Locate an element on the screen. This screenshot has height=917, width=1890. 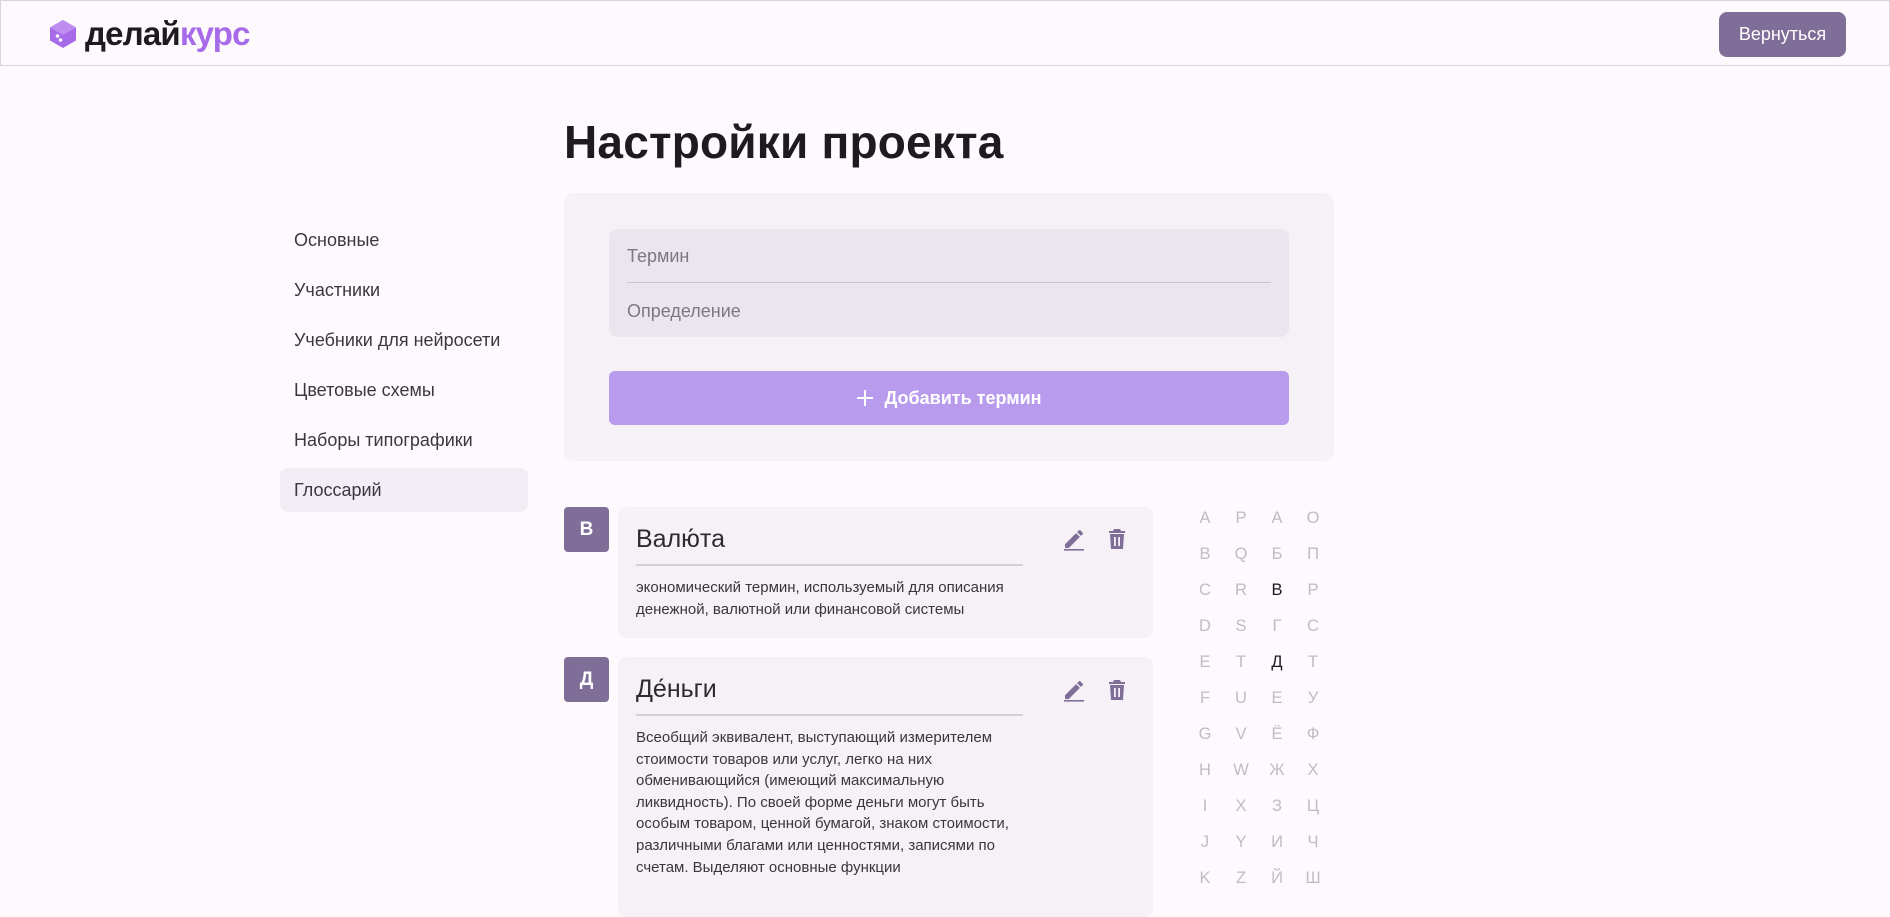
alphabet-letter: P is located at coordinates (1241, 518).